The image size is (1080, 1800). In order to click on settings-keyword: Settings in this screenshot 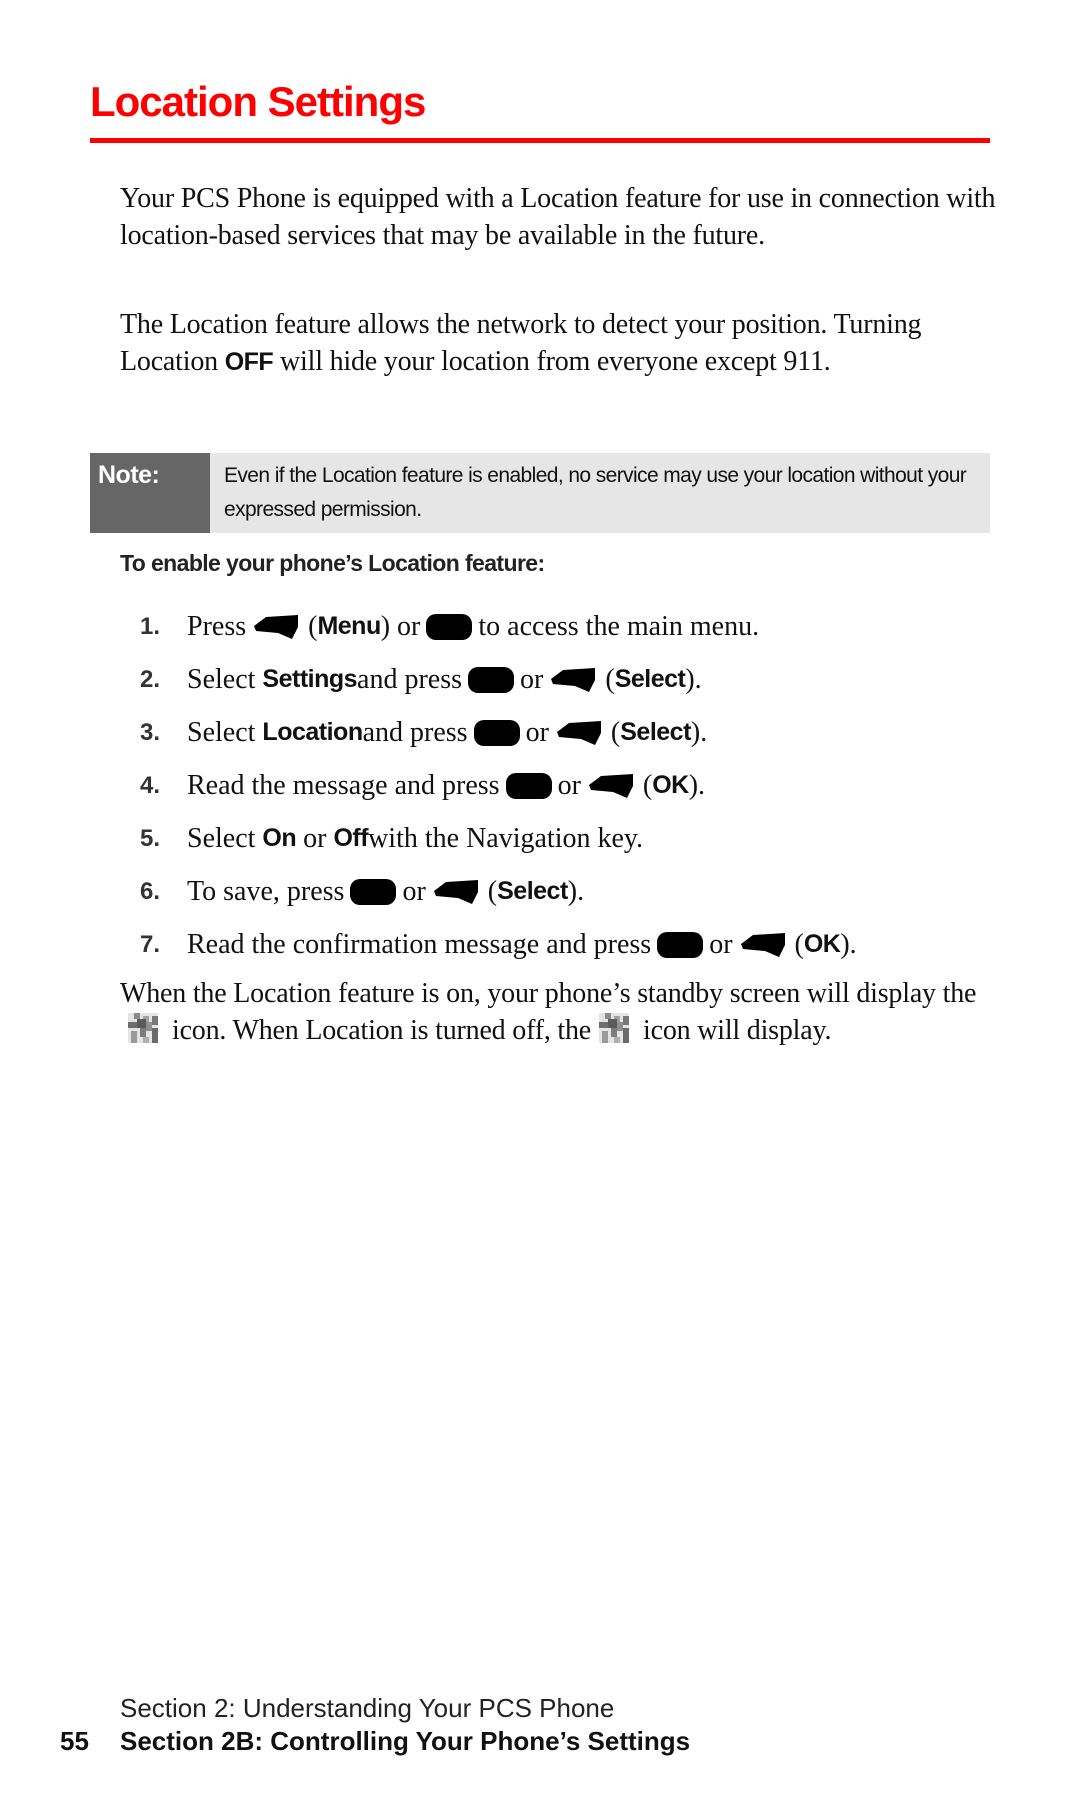, I will do `click(310, 679)`.